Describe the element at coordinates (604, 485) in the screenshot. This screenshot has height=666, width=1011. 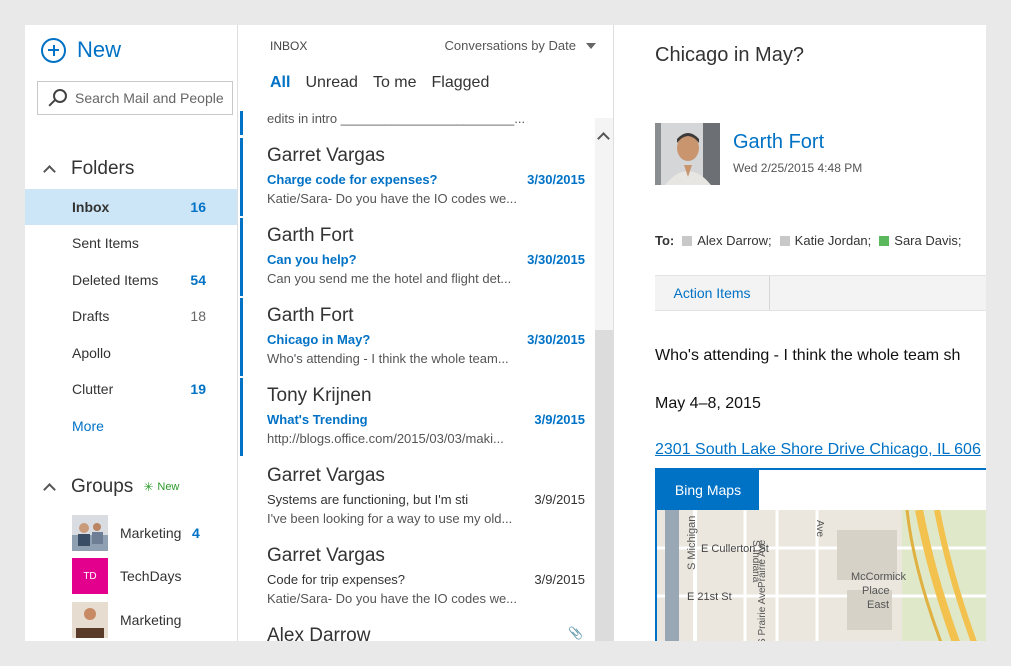
I see `scroll-thumb` at that location.